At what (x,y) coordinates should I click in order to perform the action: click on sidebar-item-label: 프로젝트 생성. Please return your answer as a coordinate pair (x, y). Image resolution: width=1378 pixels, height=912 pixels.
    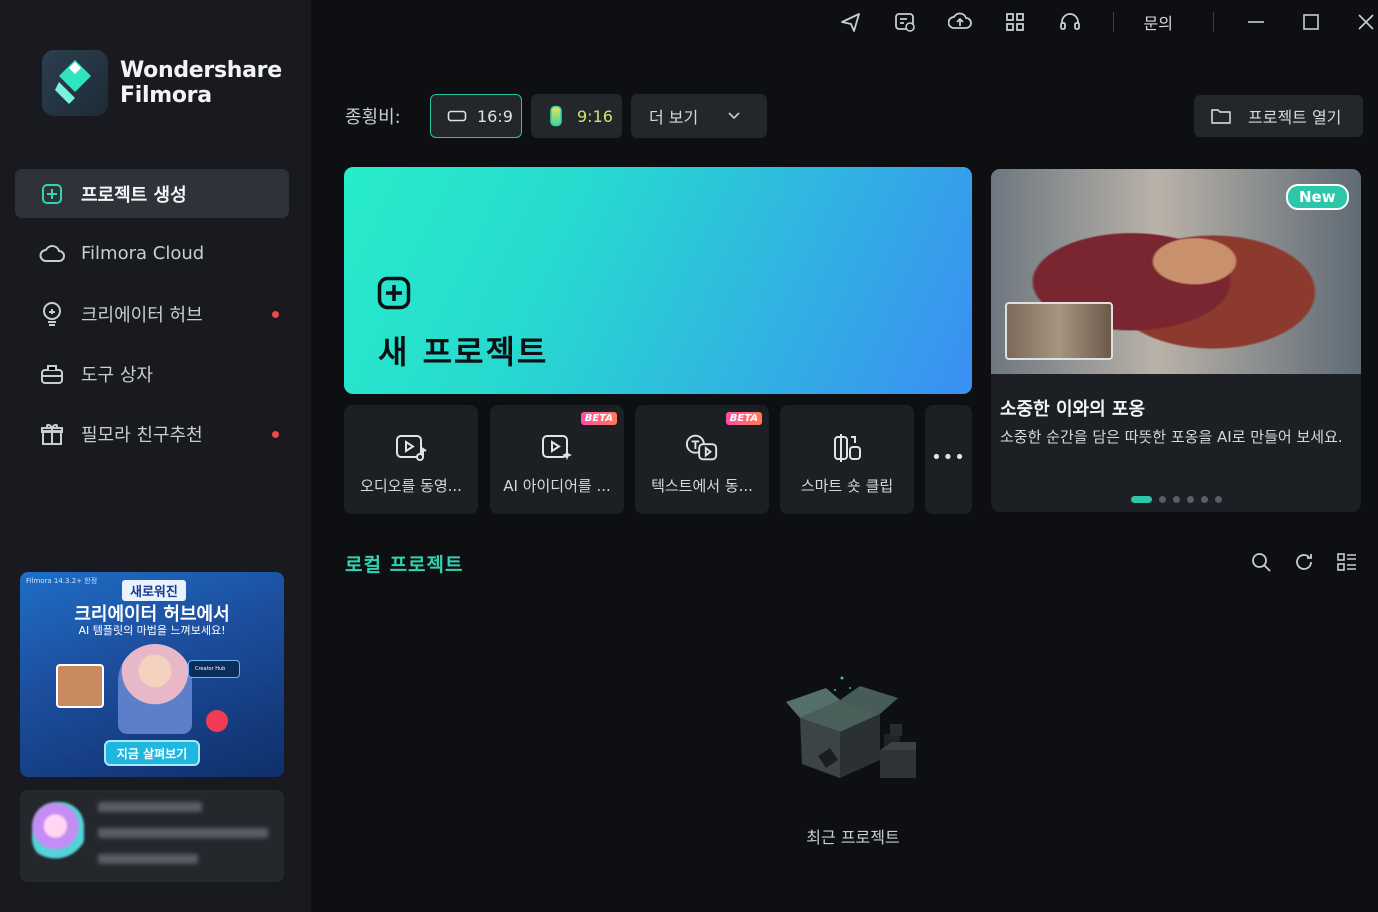
    Looking at the image, I should click on (134, 195).